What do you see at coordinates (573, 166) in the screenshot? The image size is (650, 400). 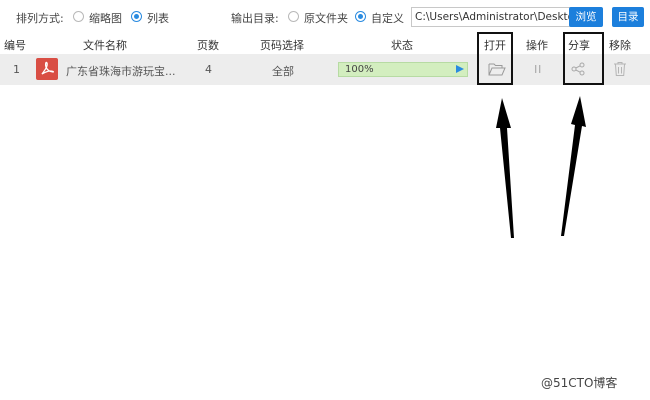 I see `arrow-to-share` at bounding box center [573, 166].